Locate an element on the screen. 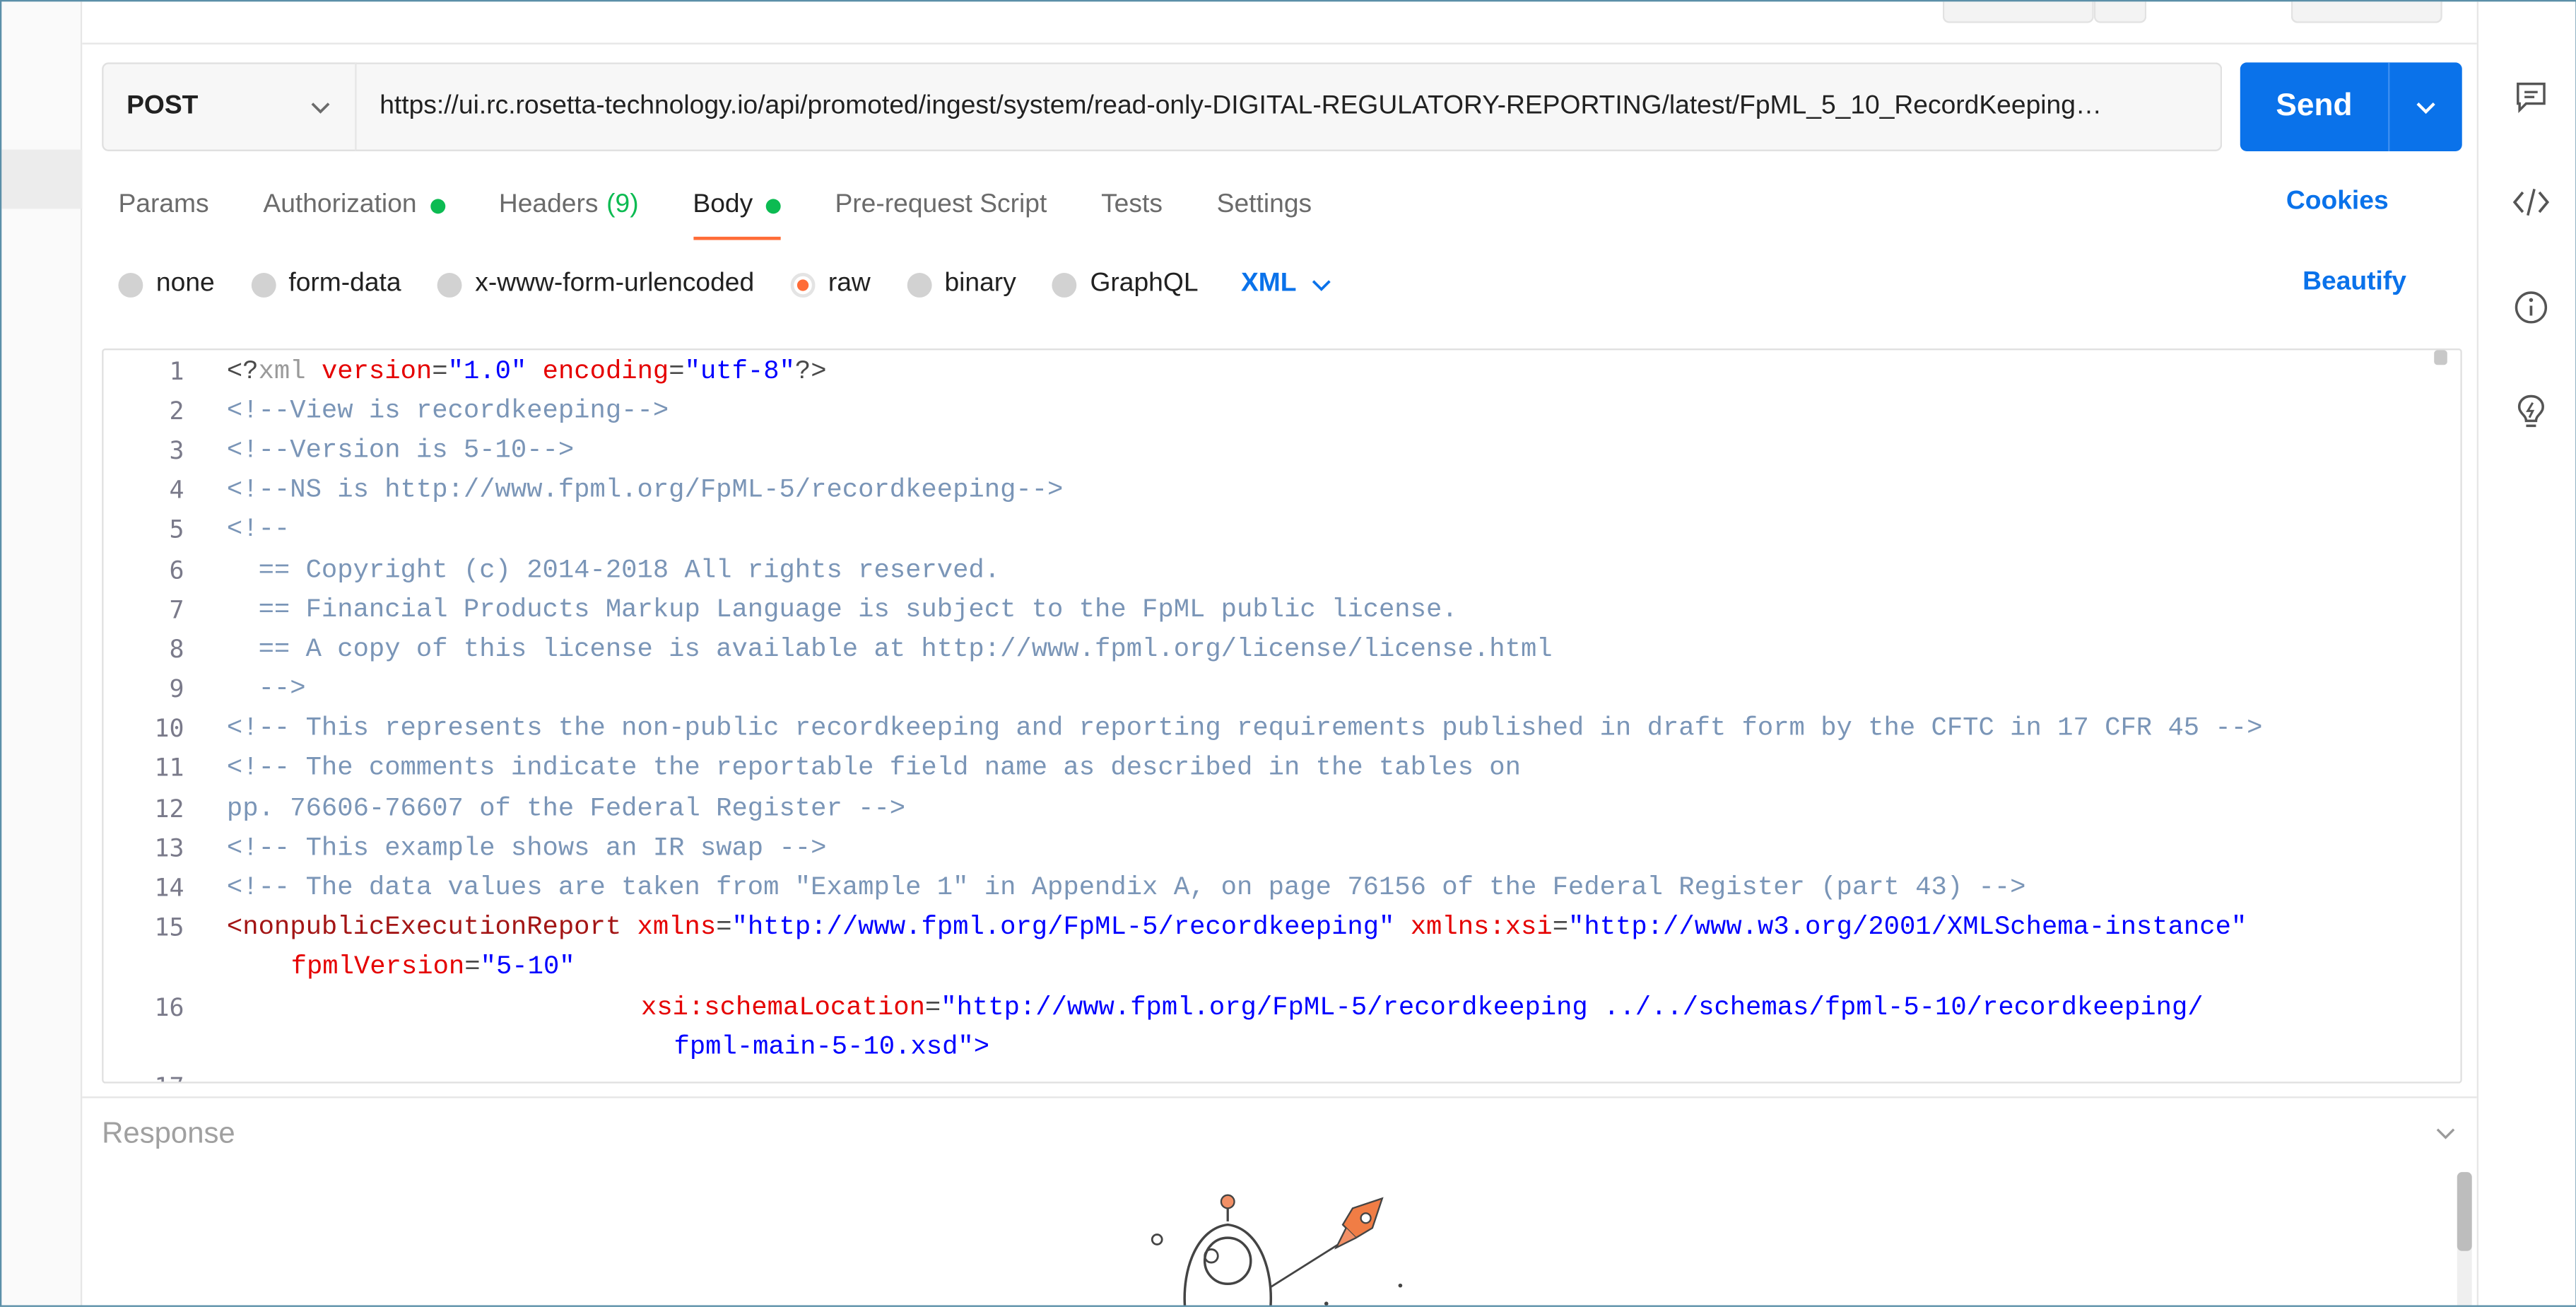 The height and width of the screenshot is (1307, 2576). astronaut-illustration is located at coordinates (1277, 1250).